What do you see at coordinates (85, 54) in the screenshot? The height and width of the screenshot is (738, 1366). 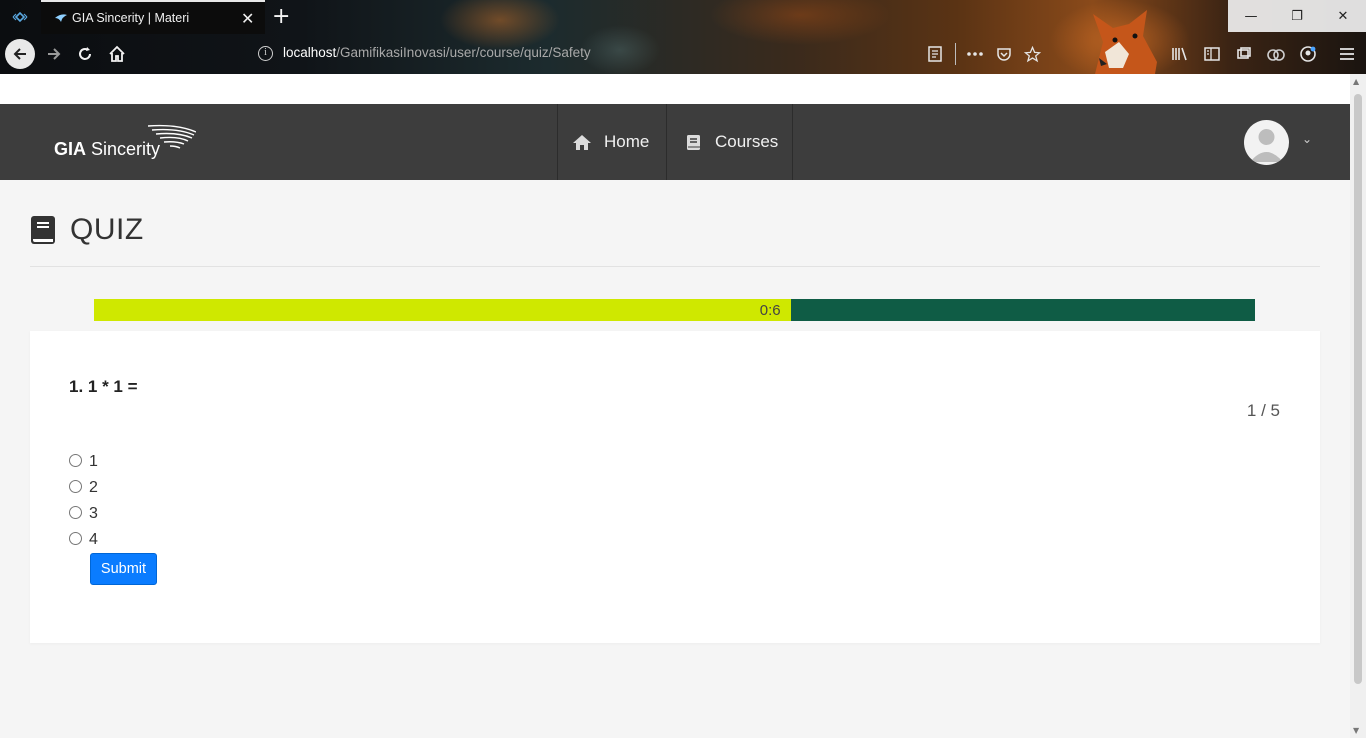 I see `reload-icon` at bounding box center [85, 54].